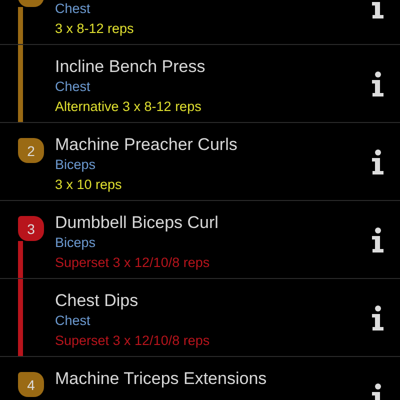 The width and height of the screenshot is (400, 400). Describe the element at coordinates (97, 301) in the screenshot. I see `exercise-name: Chest Dips` at that location.